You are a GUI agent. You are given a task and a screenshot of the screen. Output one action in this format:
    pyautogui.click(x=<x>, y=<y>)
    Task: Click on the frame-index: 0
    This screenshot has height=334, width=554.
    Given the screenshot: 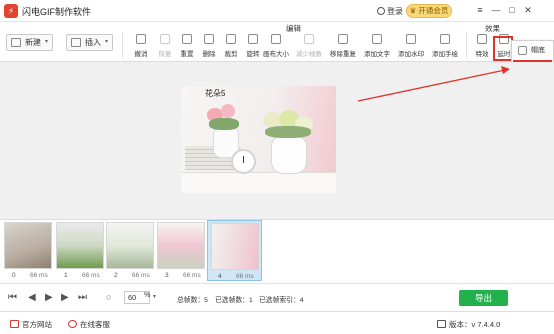 What is the action you would take?
    pyautogui.click(x=14, y=275)
    